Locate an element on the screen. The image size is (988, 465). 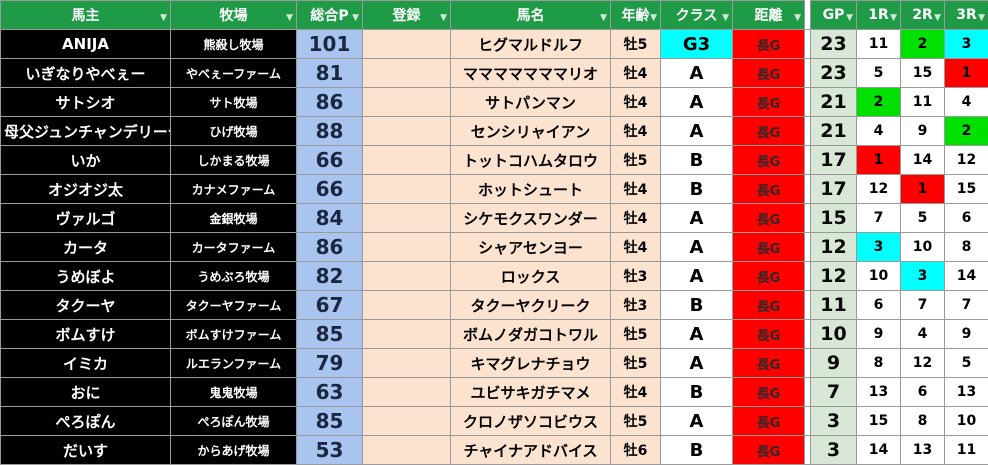
cell-r2: 14 is located at coordinates (922, 160).